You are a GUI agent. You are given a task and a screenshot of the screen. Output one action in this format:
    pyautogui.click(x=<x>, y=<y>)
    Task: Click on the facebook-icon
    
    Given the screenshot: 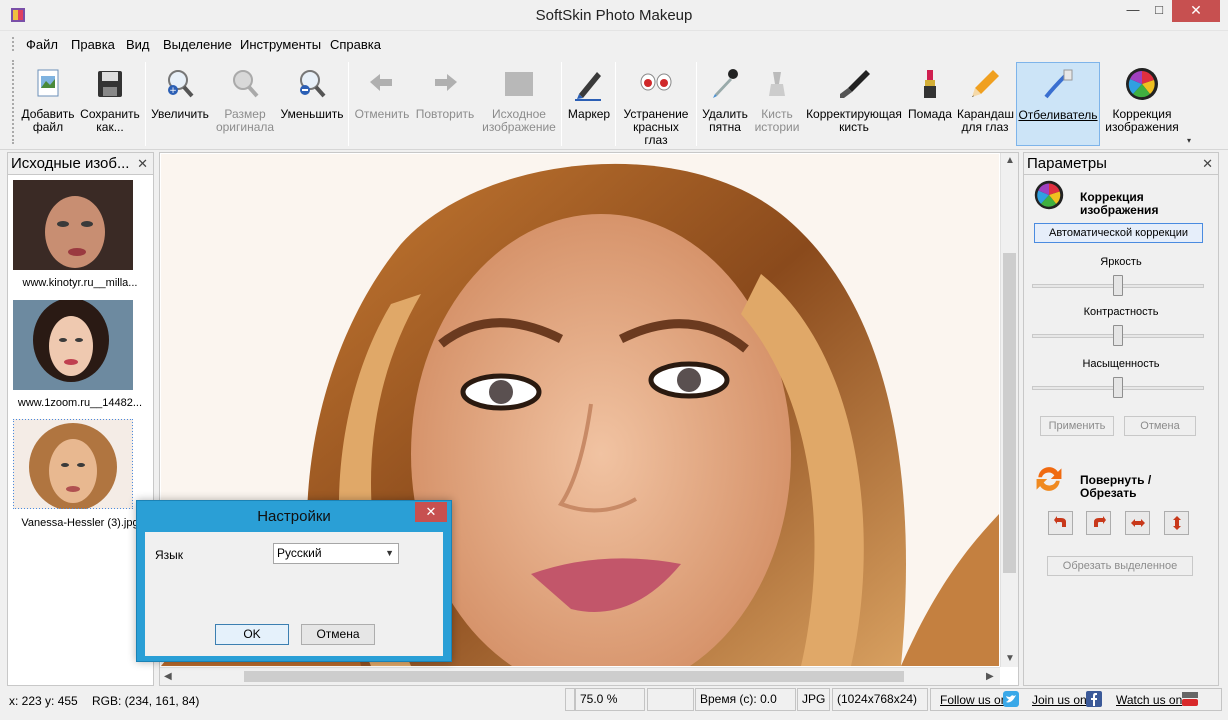 What is the action you would take?
    pyautogui.click(x=1094, y=699)
    